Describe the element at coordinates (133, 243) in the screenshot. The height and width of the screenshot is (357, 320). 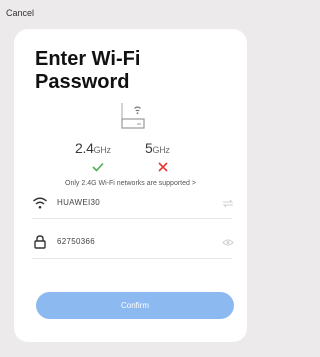
I see `password-field: 62750366` at that location.